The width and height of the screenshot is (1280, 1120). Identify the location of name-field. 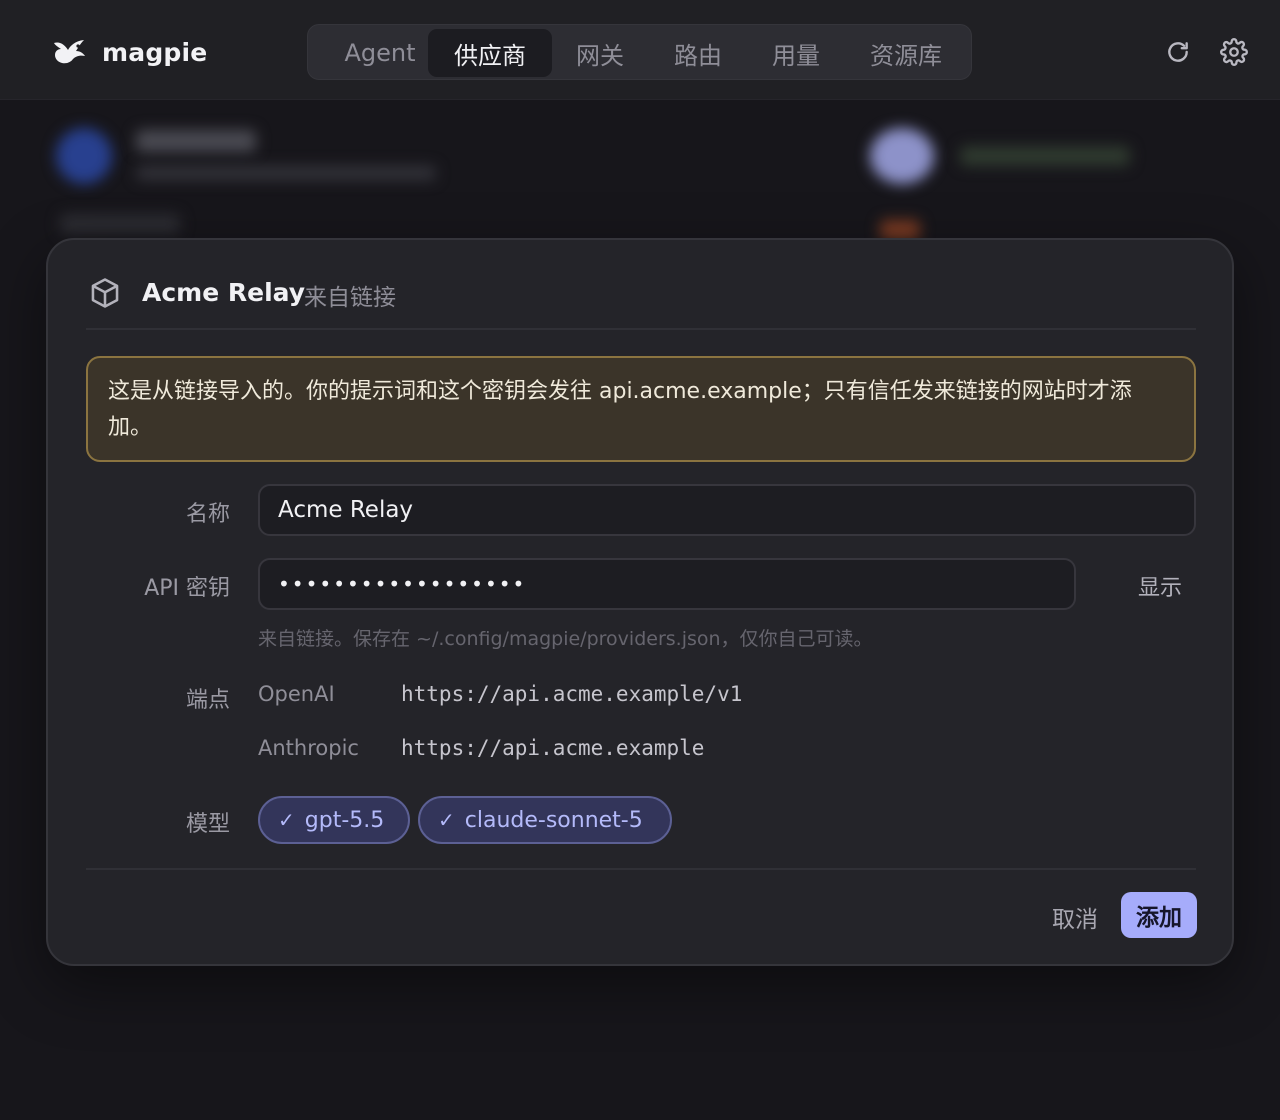
(727, 510).